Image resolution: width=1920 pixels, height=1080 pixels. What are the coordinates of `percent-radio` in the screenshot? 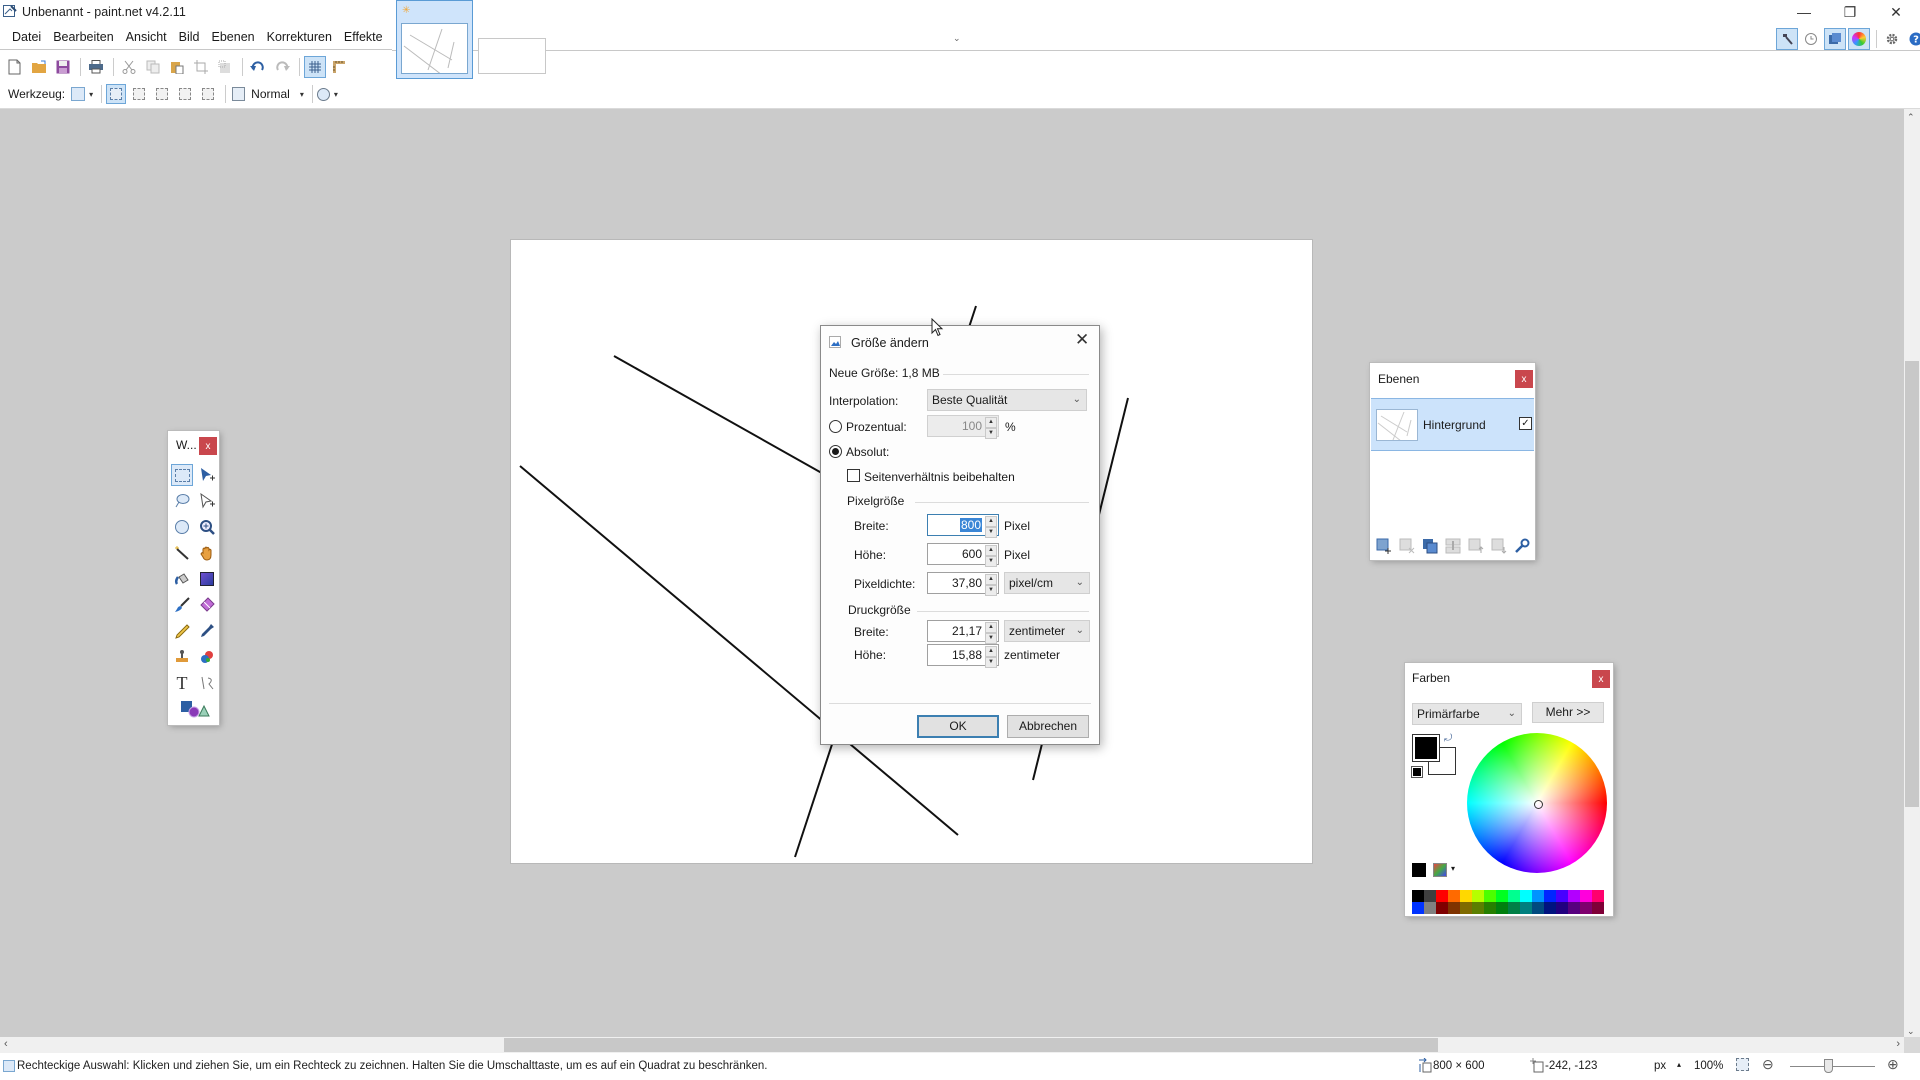 It's located at (835, 426).